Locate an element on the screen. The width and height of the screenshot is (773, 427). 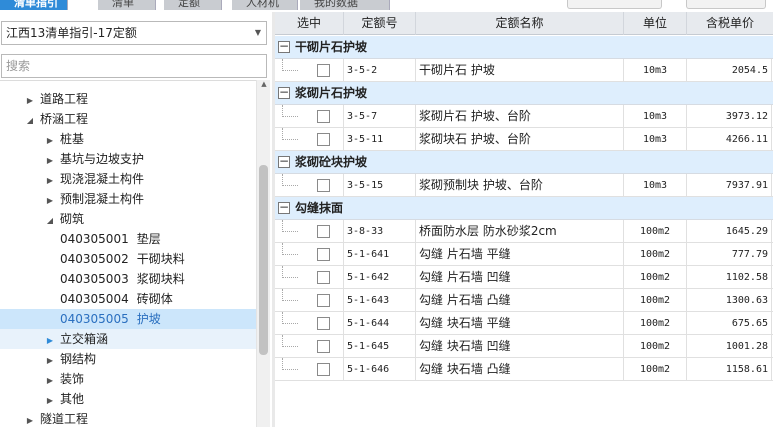
tab-quota: 定额 is located at coordinates (193, 5).